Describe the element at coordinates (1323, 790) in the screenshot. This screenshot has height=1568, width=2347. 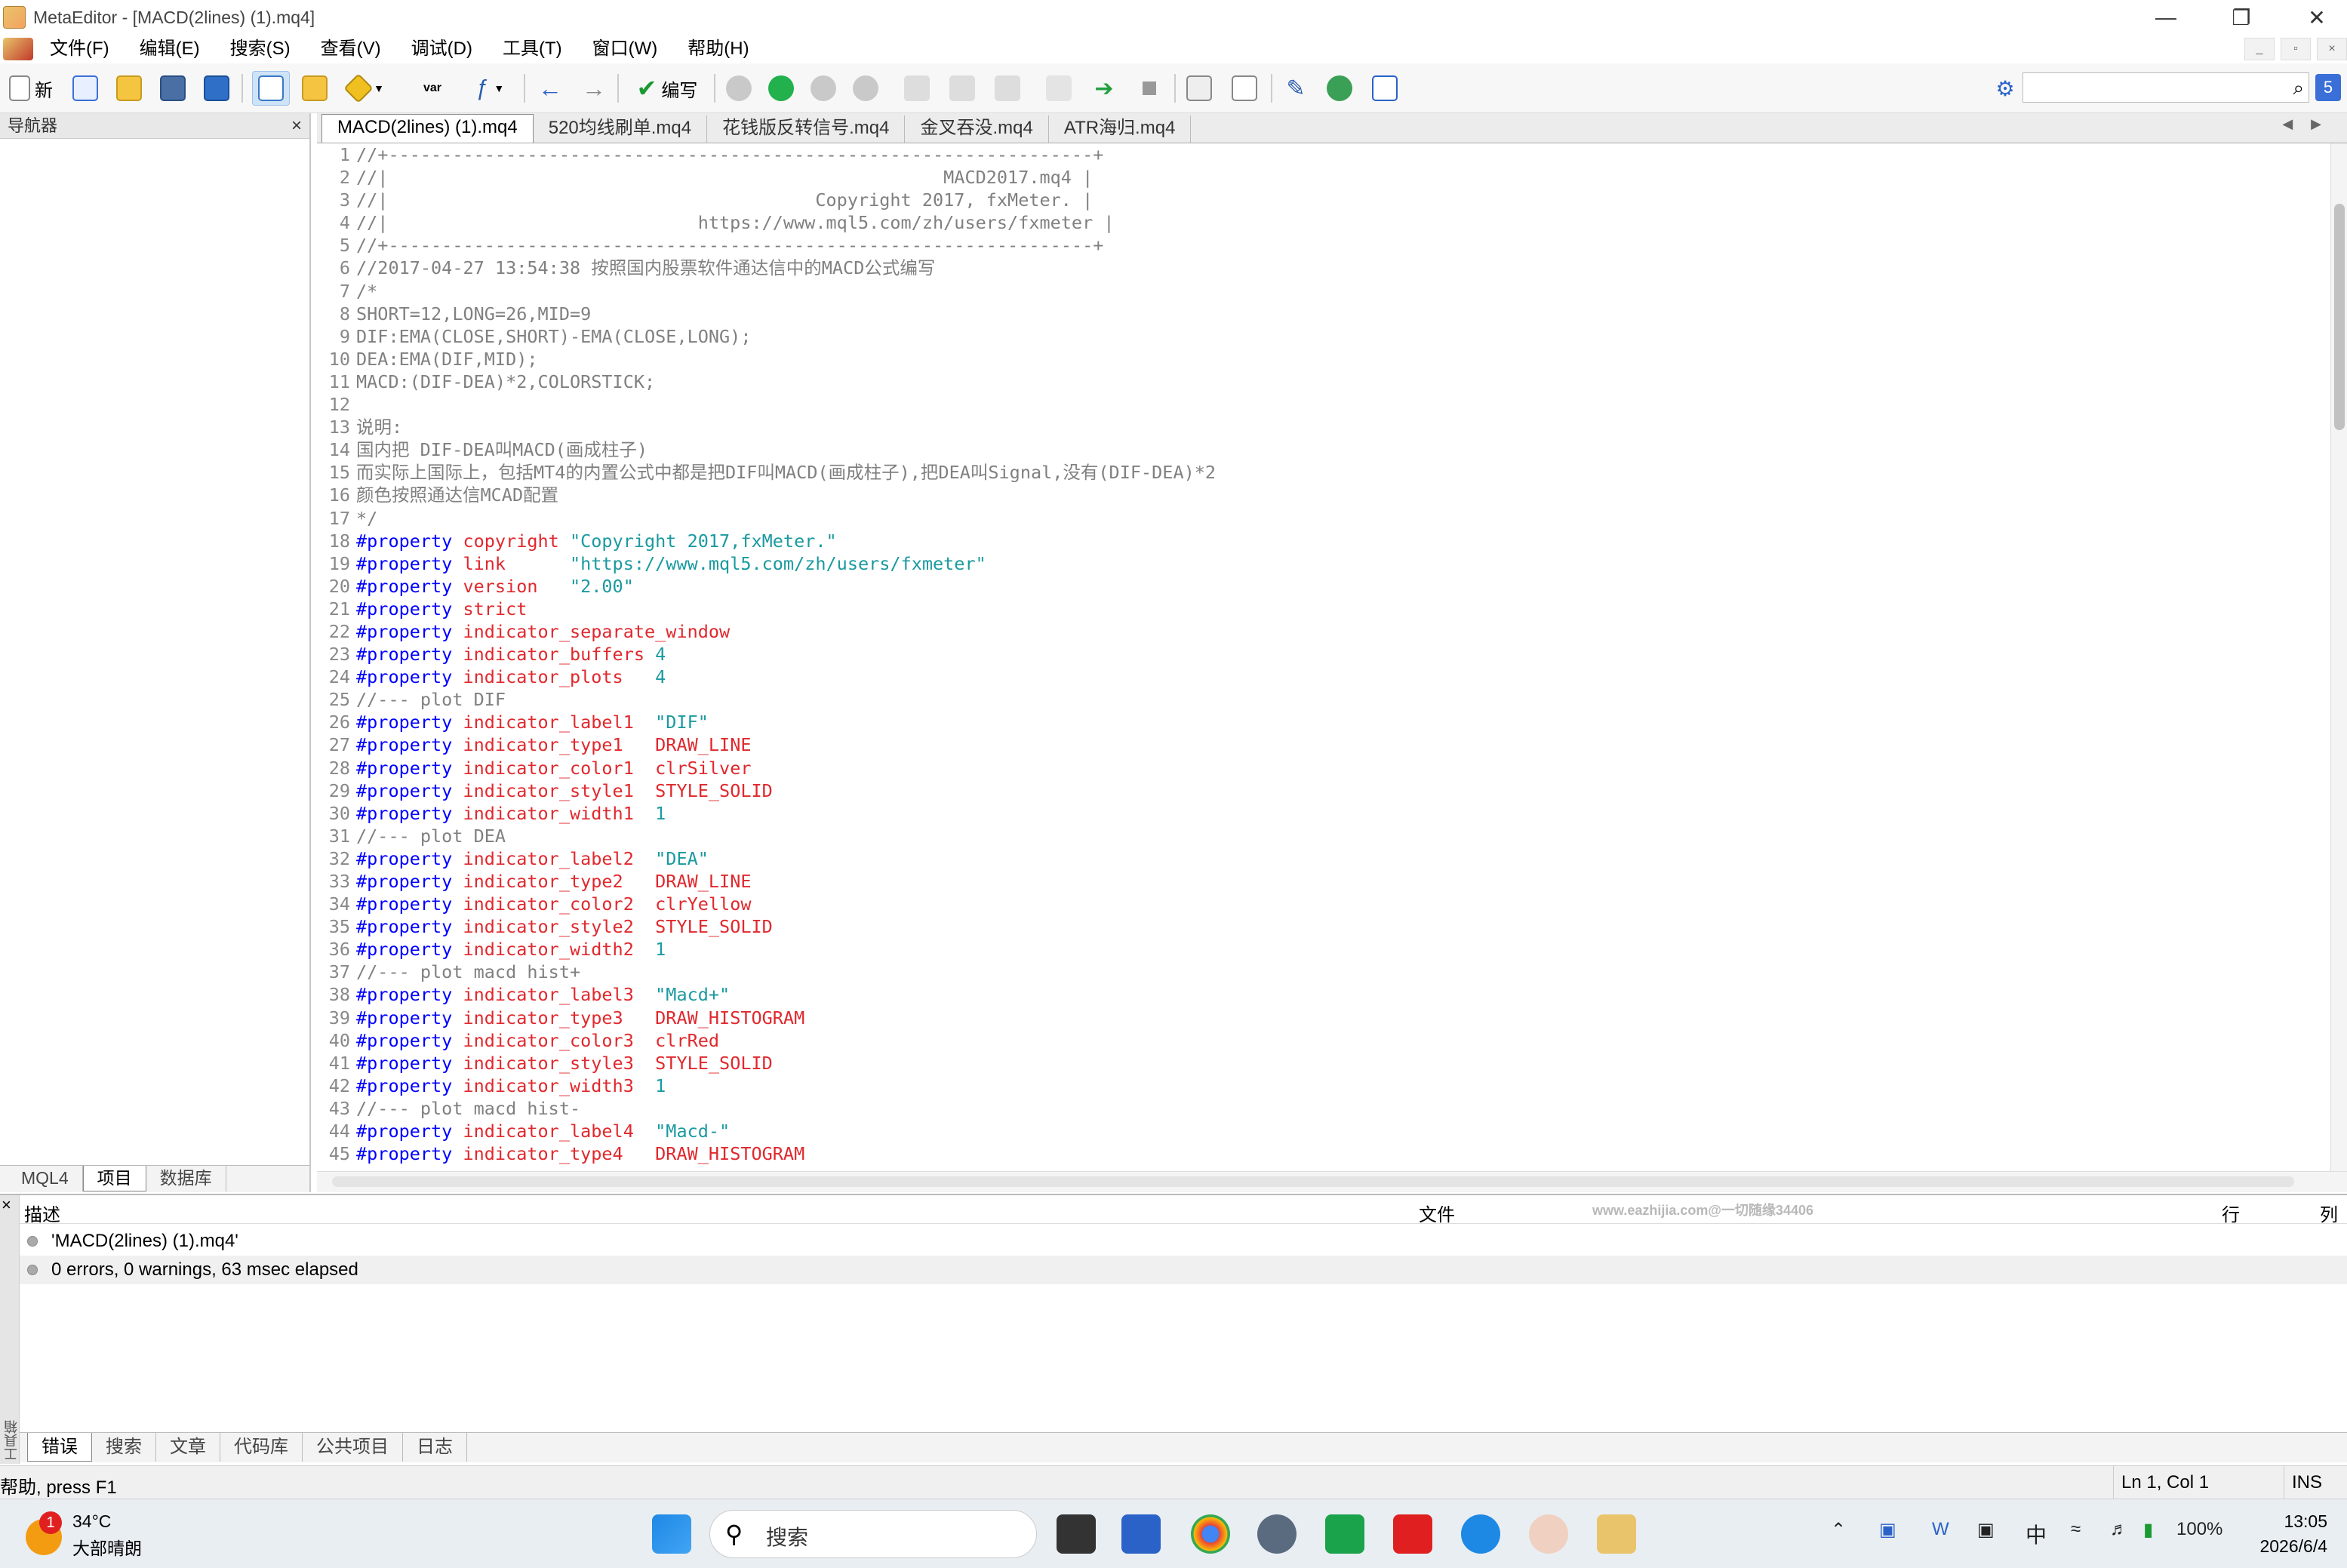
I see `code-line: 29 #property indicator_style1 STYLE_SOLID` at that location.